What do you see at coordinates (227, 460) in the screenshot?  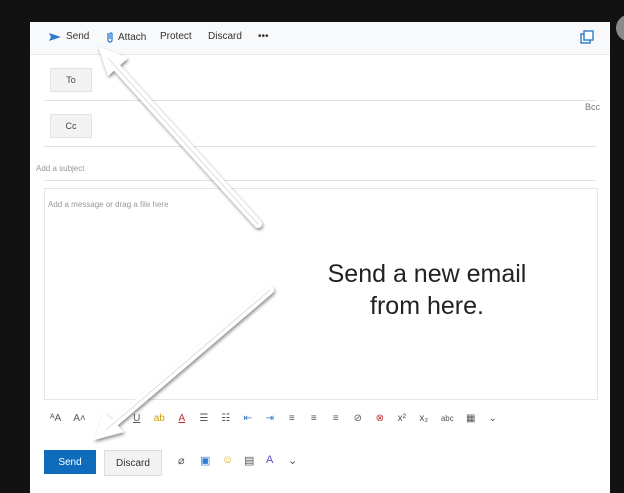 I see `emoji-icon: ☺` at bounding box center [227, 460].